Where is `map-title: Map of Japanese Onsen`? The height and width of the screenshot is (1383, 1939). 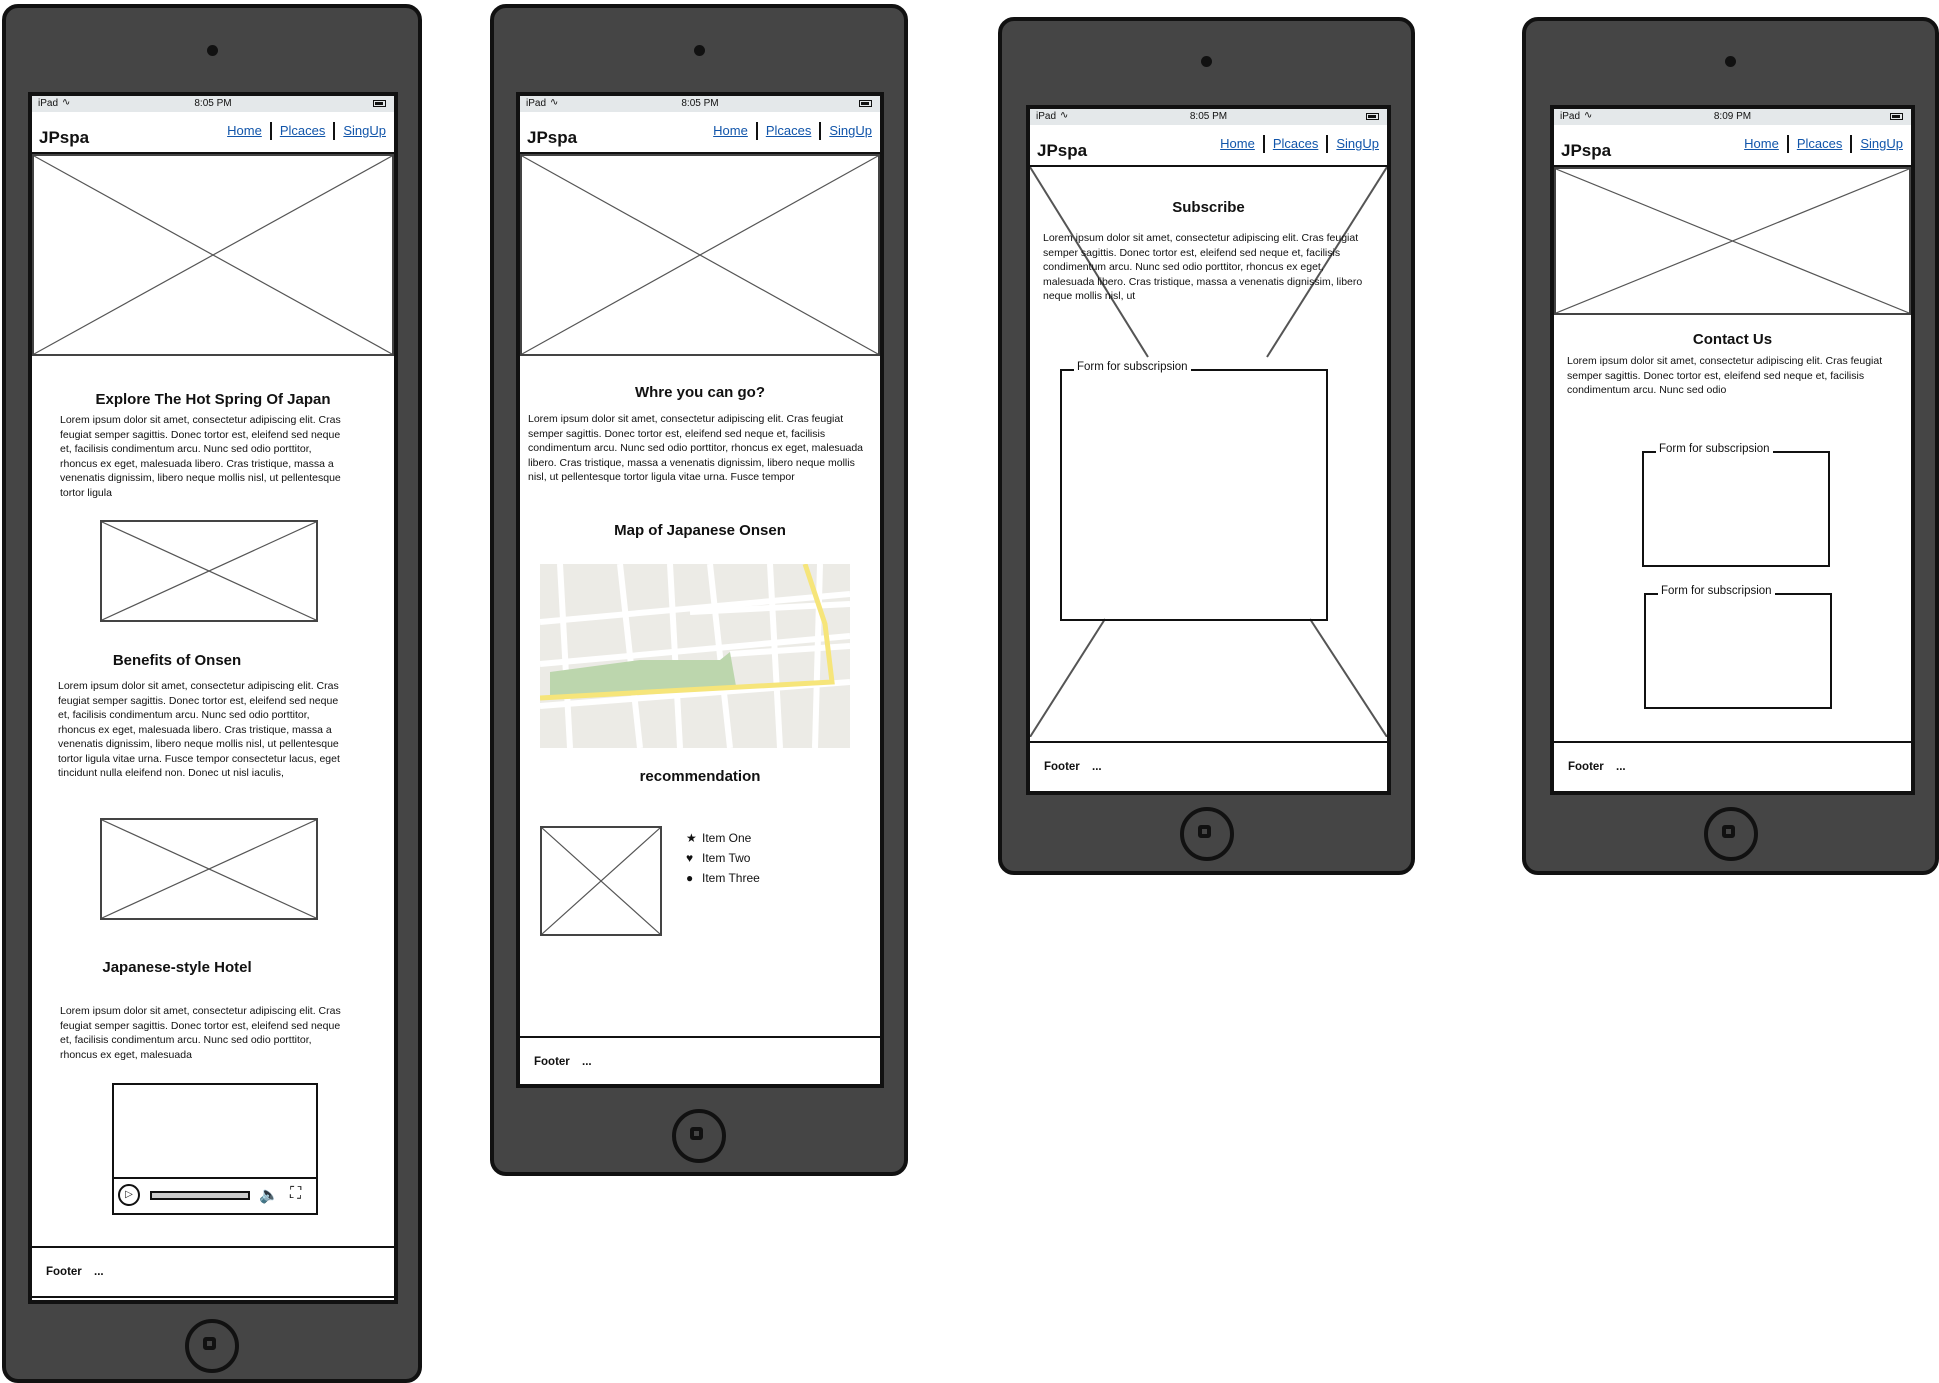
map-title: Map of Japanese Onsen is located at coordinates (700, 530).